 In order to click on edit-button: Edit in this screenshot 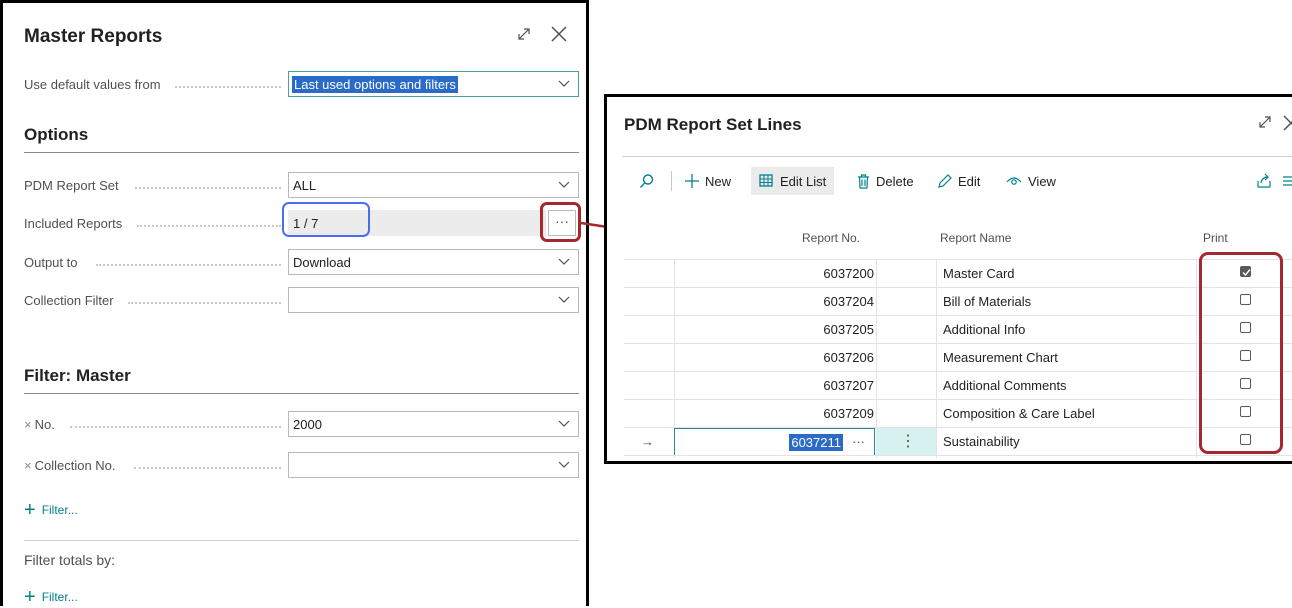, I will do `click(958, 181)`.